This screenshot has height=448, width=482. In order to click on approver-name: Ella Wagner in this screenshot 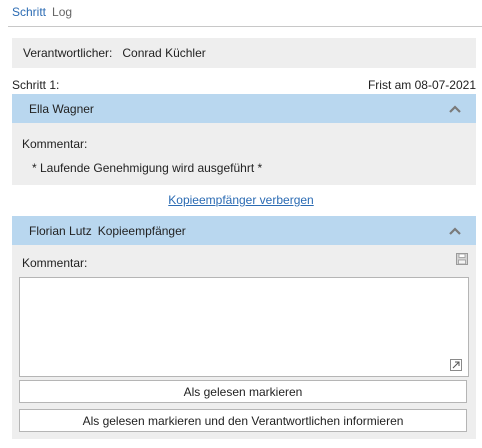, I will do `click(61, 108)`.